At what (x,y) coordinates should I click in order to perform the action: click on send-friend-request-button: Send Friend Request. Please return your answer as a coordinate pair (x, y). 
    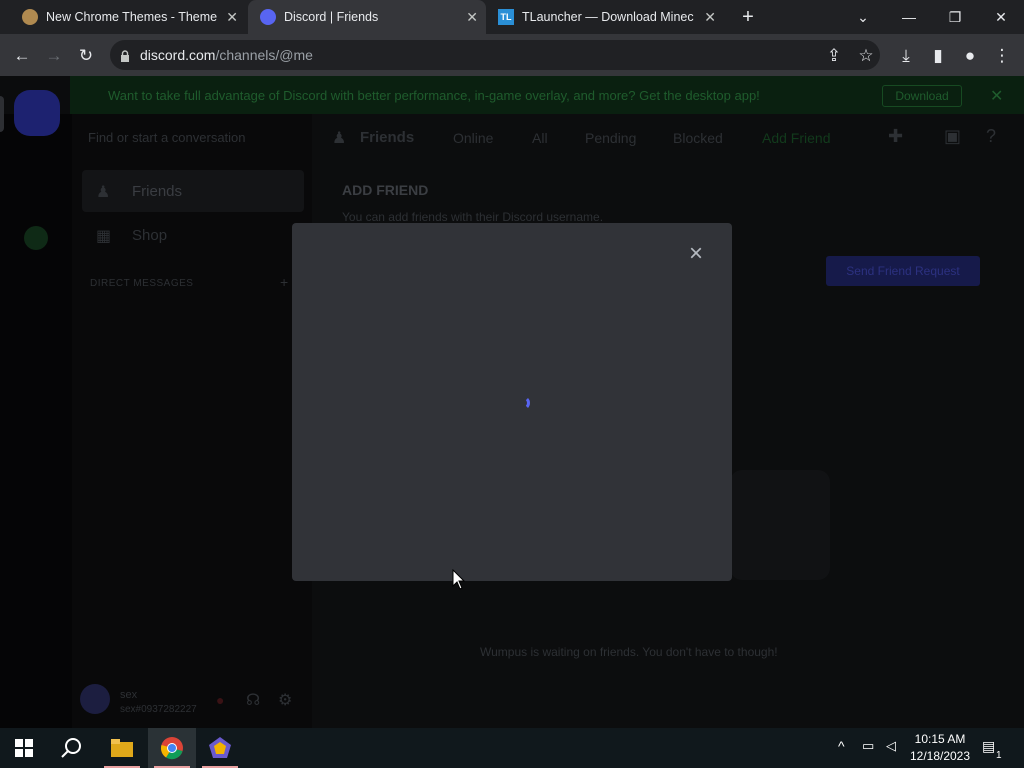
    Looking at the image, I should click on (903, 271).